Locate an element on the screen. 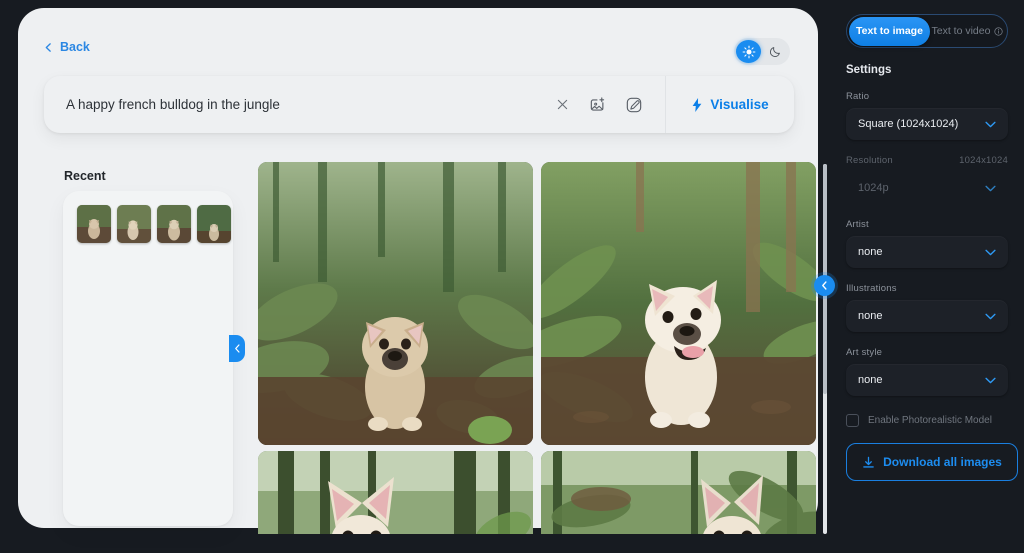 The height and width of the screenshot is (553, 1024). artist-select: none is located at coordinates (927, 252).